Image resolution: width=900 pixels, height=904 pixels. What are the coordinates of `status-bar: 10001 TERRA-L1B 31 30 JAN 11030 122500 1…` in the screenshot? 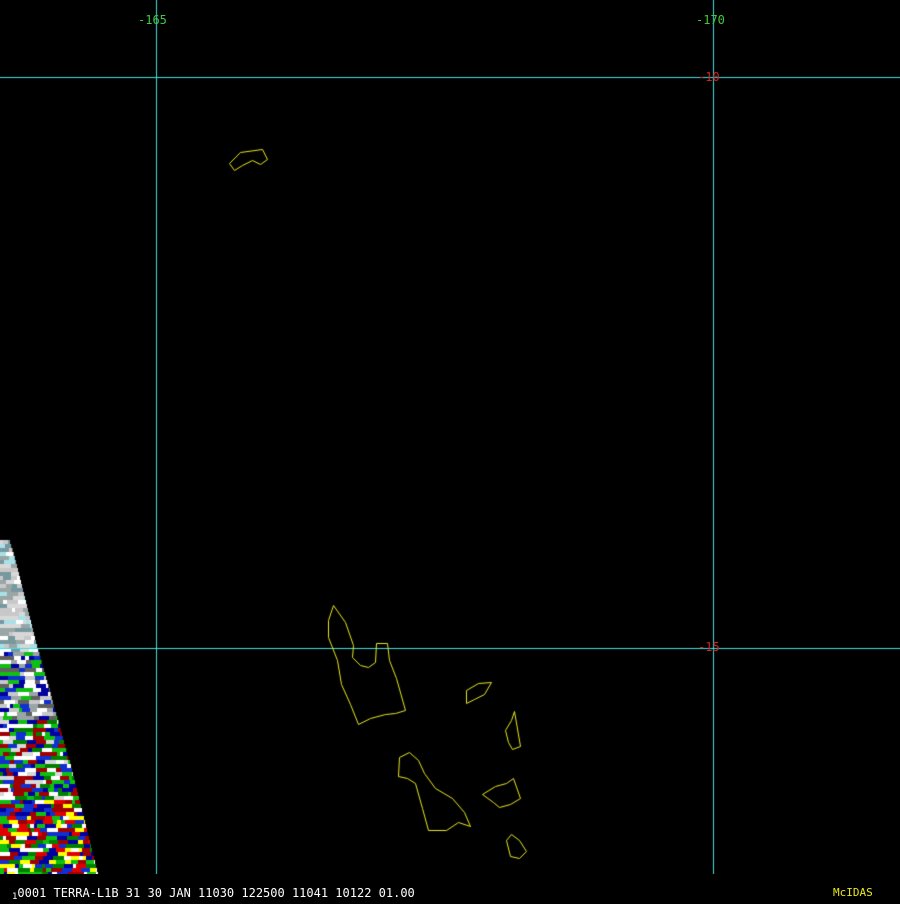 It's located at (450, 888).